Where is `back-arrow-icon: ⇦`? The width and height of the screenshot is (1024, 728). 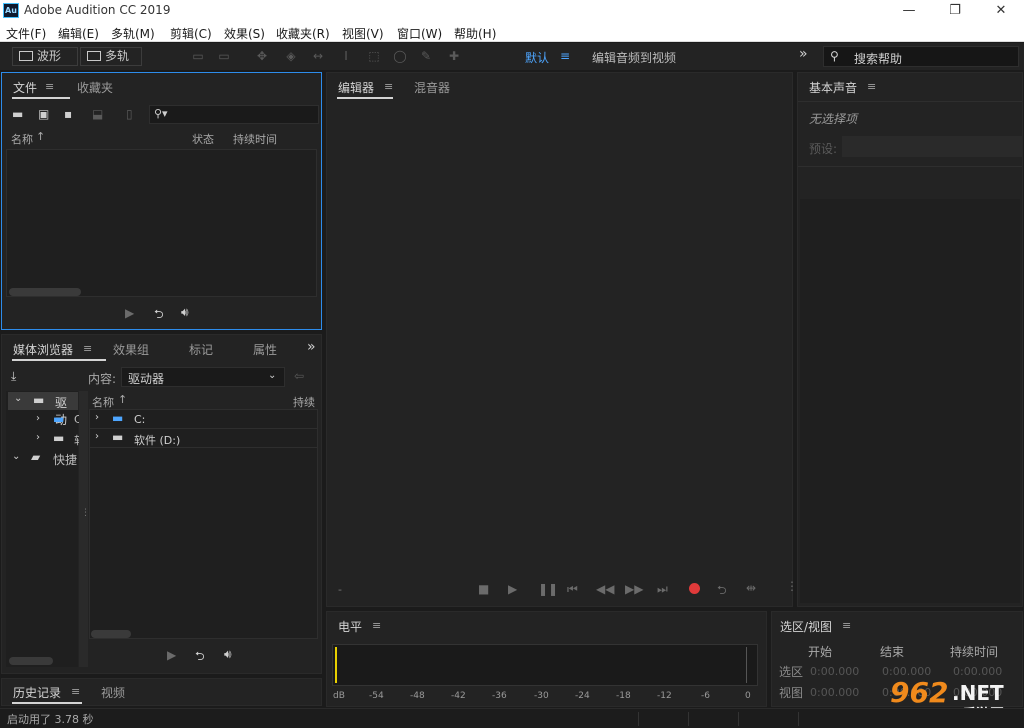
back-arrow-icon: ⇦ is located at coordinates (299, 376).